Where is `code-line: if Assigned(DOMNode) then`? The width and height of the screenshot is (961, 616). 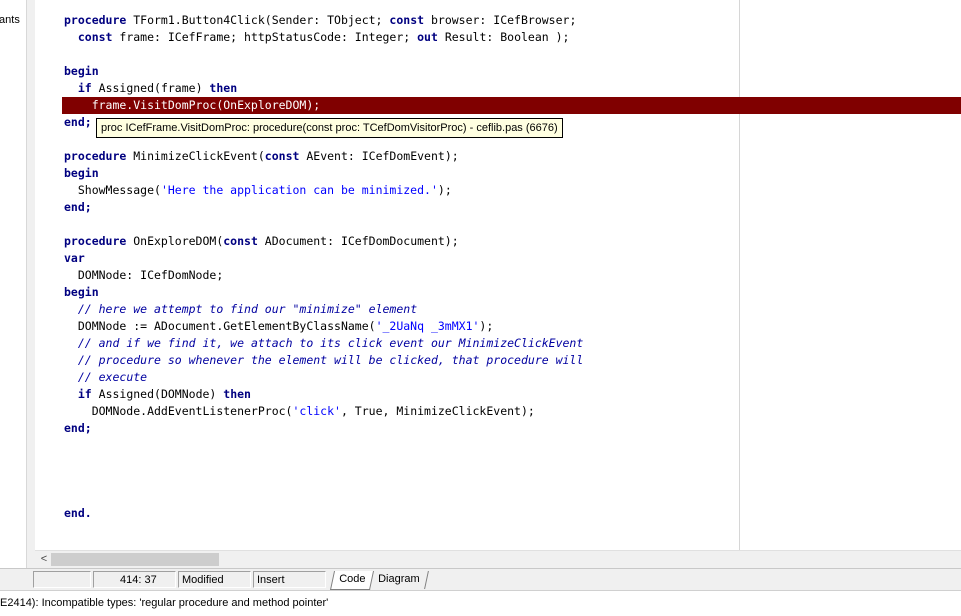
code-line: if Assigned(DOMNode) then is located at coordinates (323, 394).